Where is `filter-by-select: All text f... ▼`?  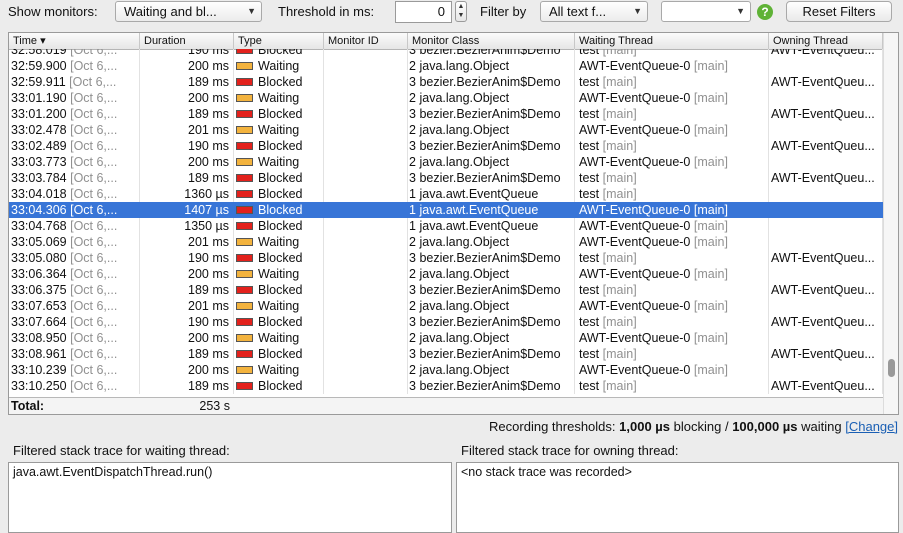 filter-by-select: All text f... ▼ is located at coordinates (594, 11).